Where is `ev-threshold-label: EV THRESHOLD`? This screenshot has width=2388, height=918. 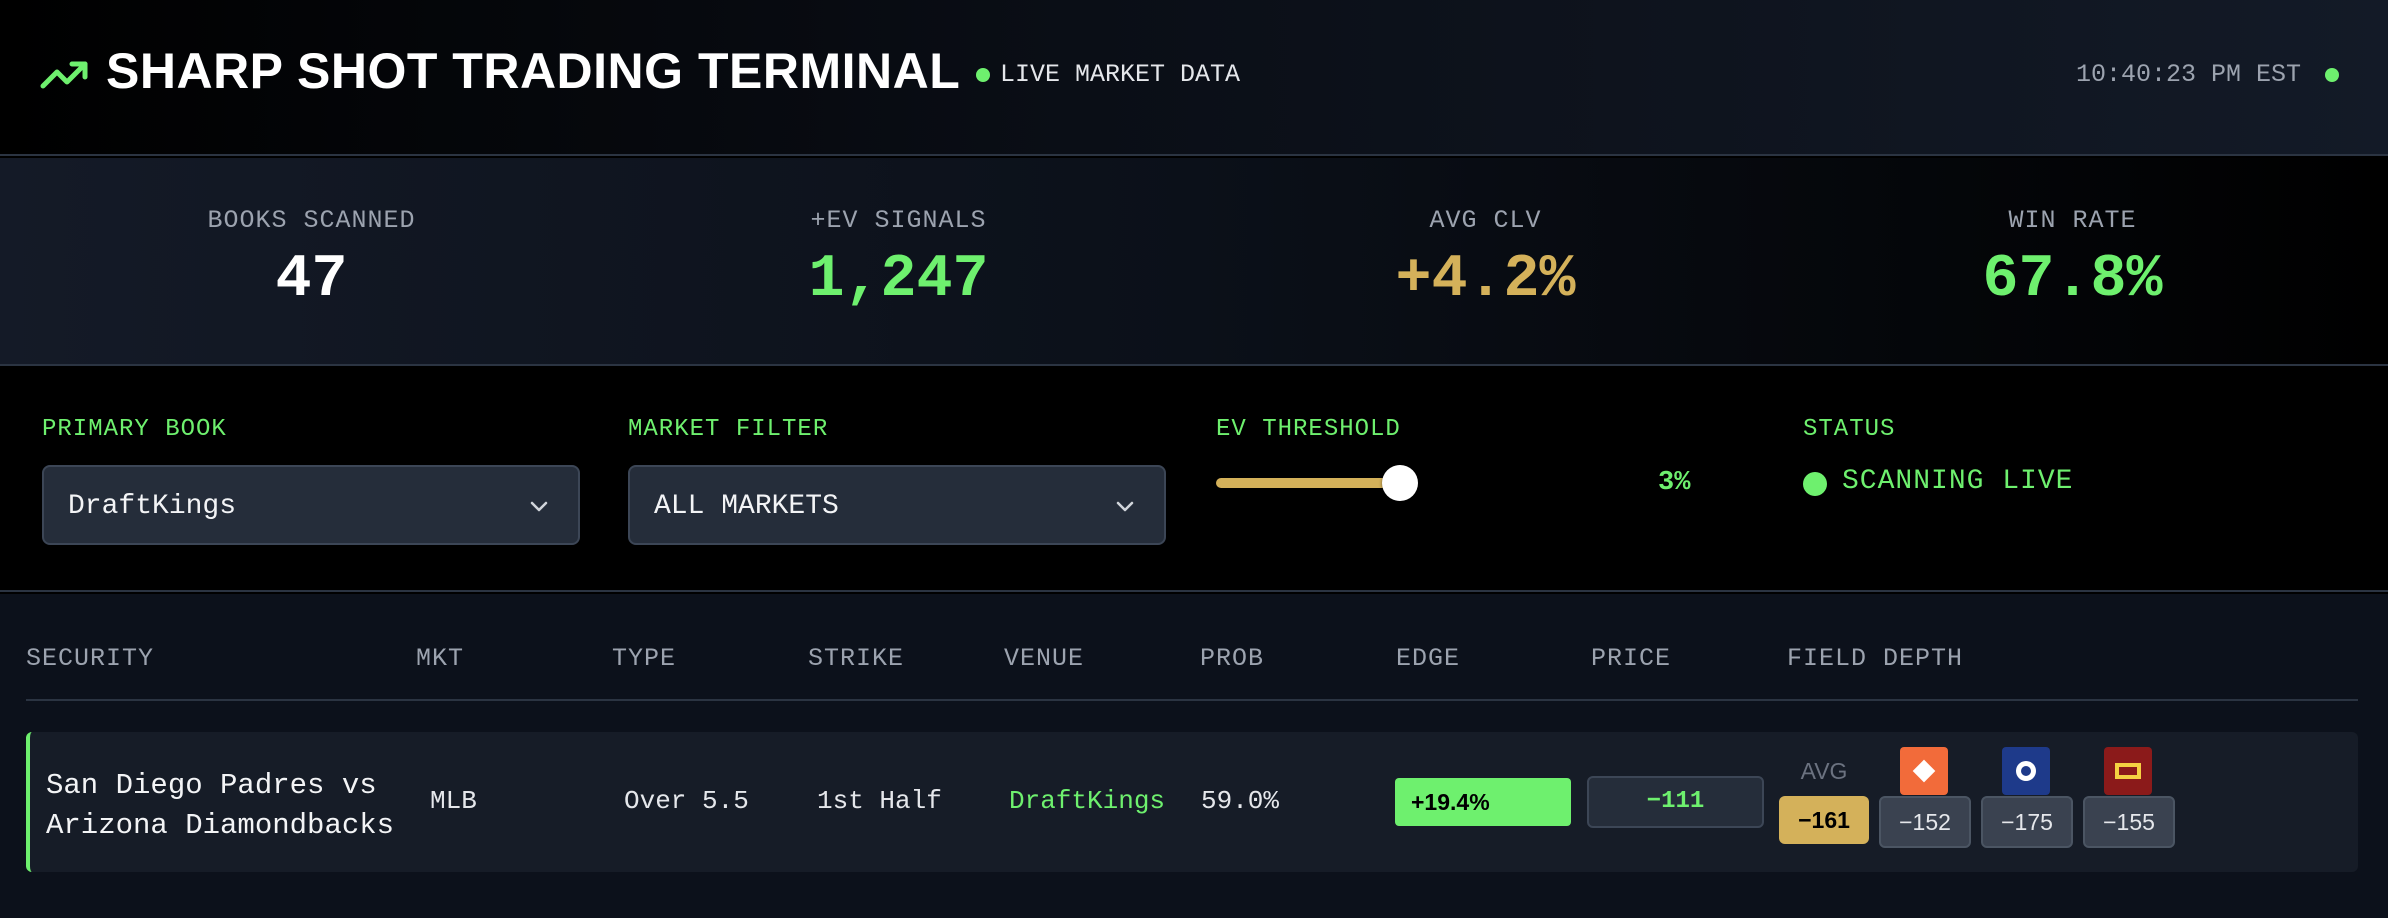 ev-threshold-label: EV THRESHOLD is located at coordinates (1308, 429).